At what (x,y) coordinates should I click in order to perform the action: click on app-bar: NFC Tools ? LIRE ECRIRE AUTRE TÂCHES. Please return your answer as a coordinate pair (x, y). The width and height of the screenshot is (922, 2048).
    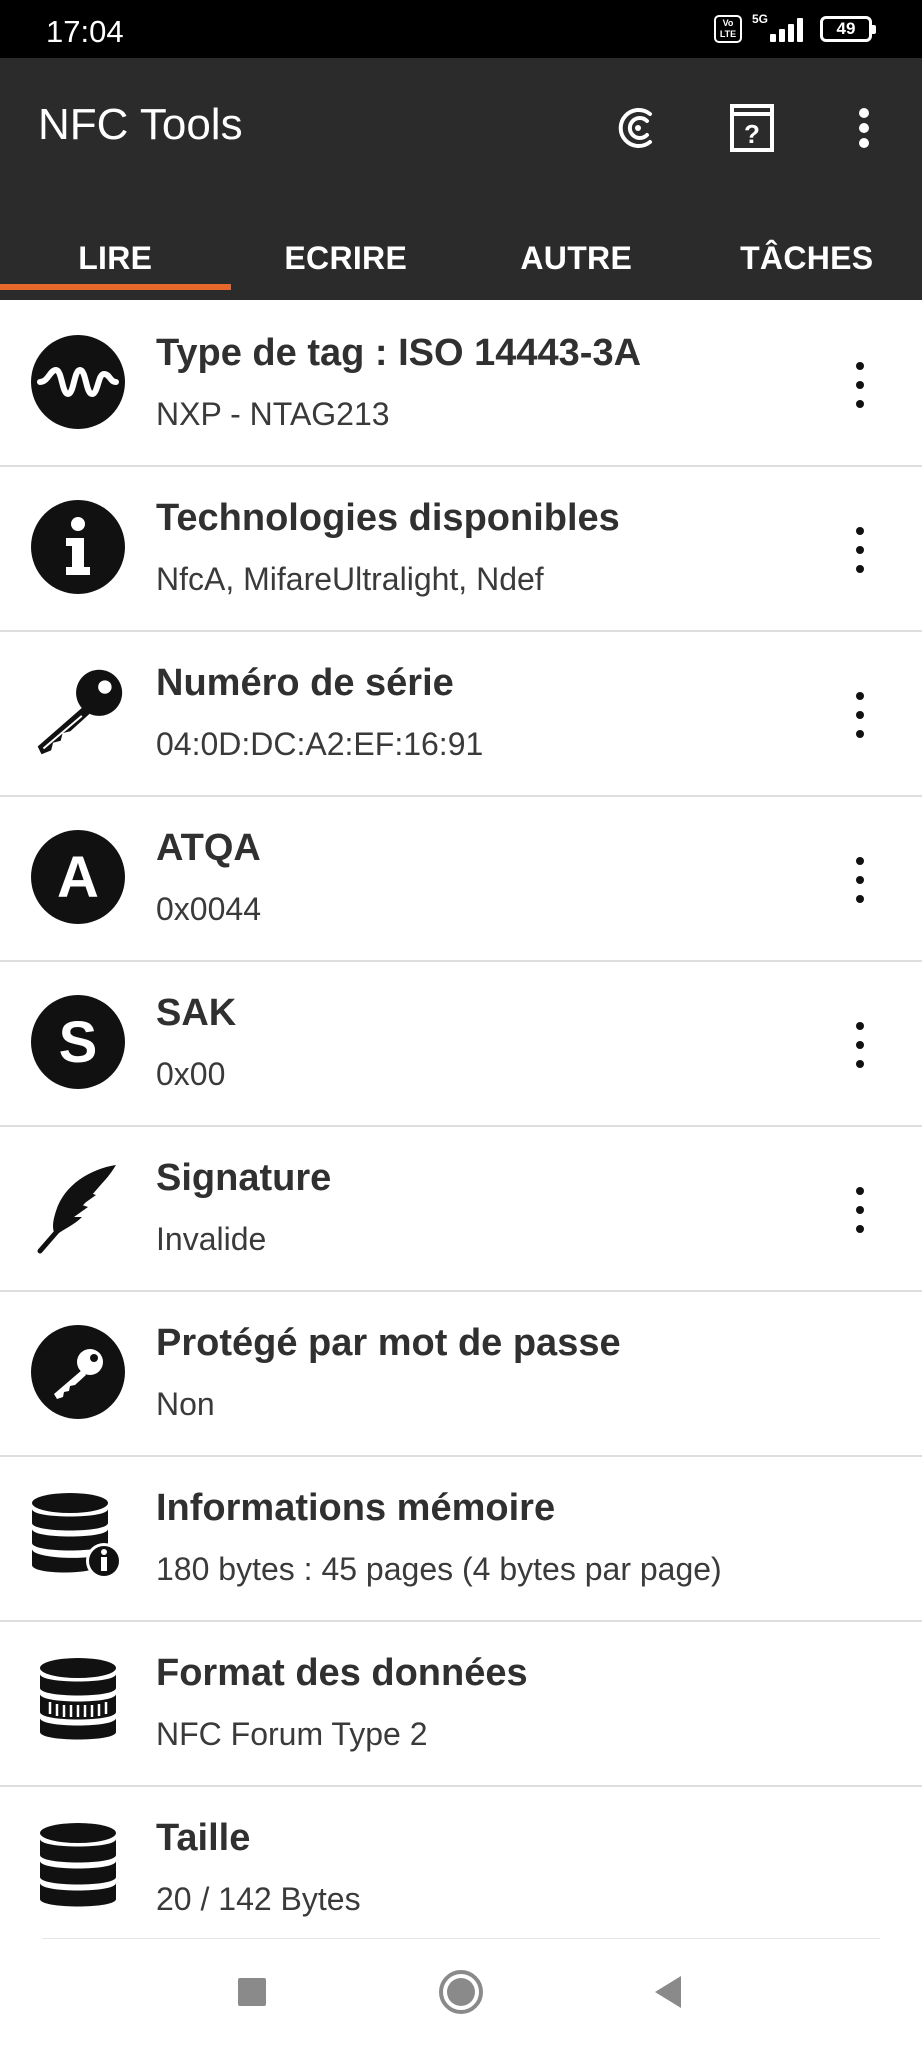
    Looking at the image, I should click on (461, 179).